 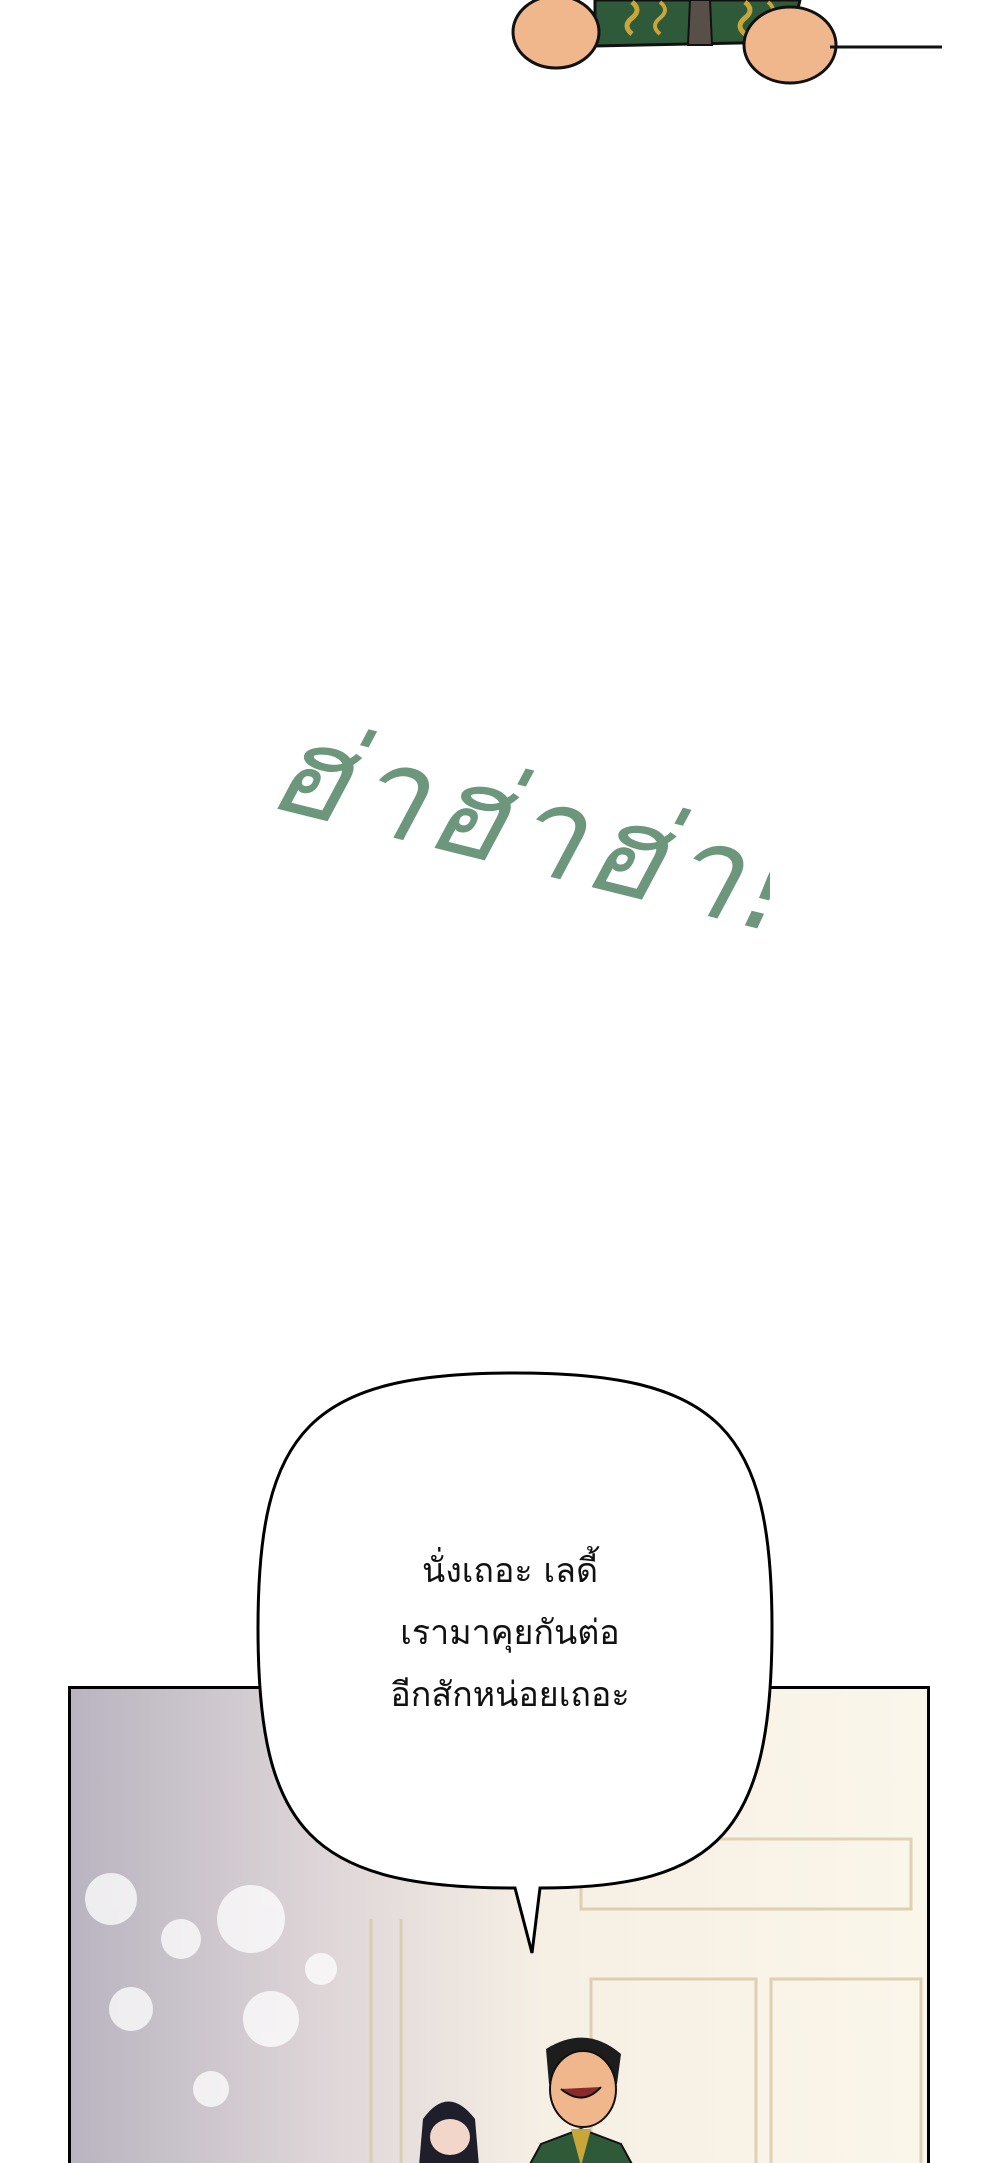 What do you see at coordinates (513, 833) in the screenshot?
I see `sound-effect-text: ฮ่าฮ่าฮ่า!` at bounding box center [513, 833].